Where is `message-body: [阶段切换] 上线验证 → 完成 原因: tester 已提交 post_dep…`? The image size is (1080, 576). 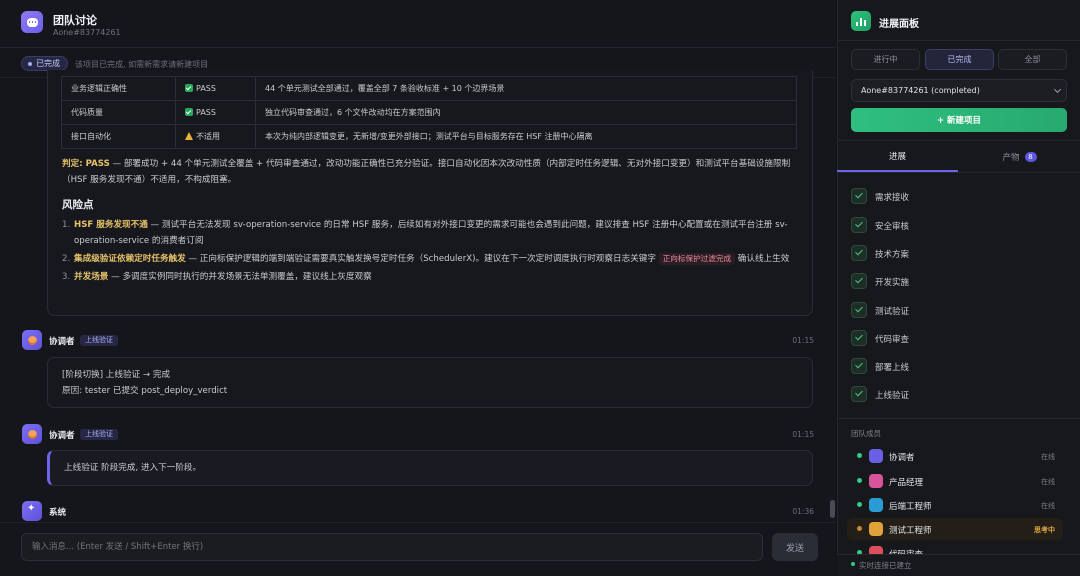 message-body: [阶段切换] 上线验证 → 完成 原因: tester 已提交 post_dep… is located at coordinates (430, 382).